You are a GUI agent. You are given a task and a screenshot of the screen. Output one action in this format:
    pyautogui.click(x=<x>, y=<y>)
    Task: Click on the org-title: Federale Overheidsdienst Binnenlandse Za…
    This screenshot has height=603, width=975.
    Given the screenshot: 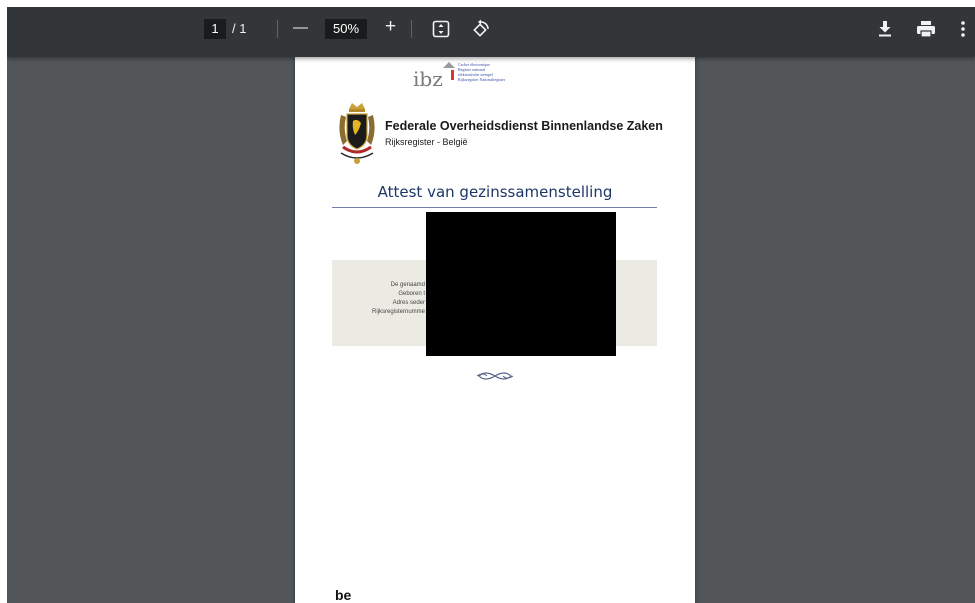 What is the action you would take?
    pyautogui.click(x=524, y=126)
    